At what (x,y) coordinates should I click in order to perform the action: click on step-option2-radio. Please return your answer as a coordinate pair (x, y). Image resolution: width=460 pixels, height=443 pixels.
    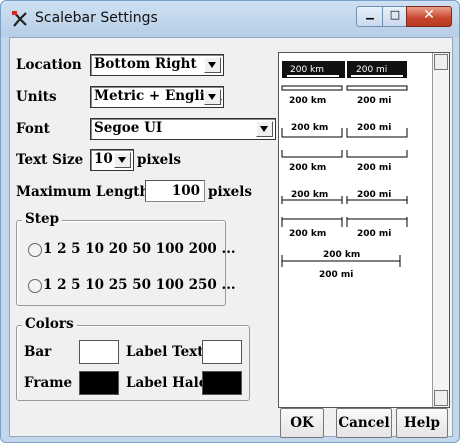
    Looking at the image, I should click on (35, 286).